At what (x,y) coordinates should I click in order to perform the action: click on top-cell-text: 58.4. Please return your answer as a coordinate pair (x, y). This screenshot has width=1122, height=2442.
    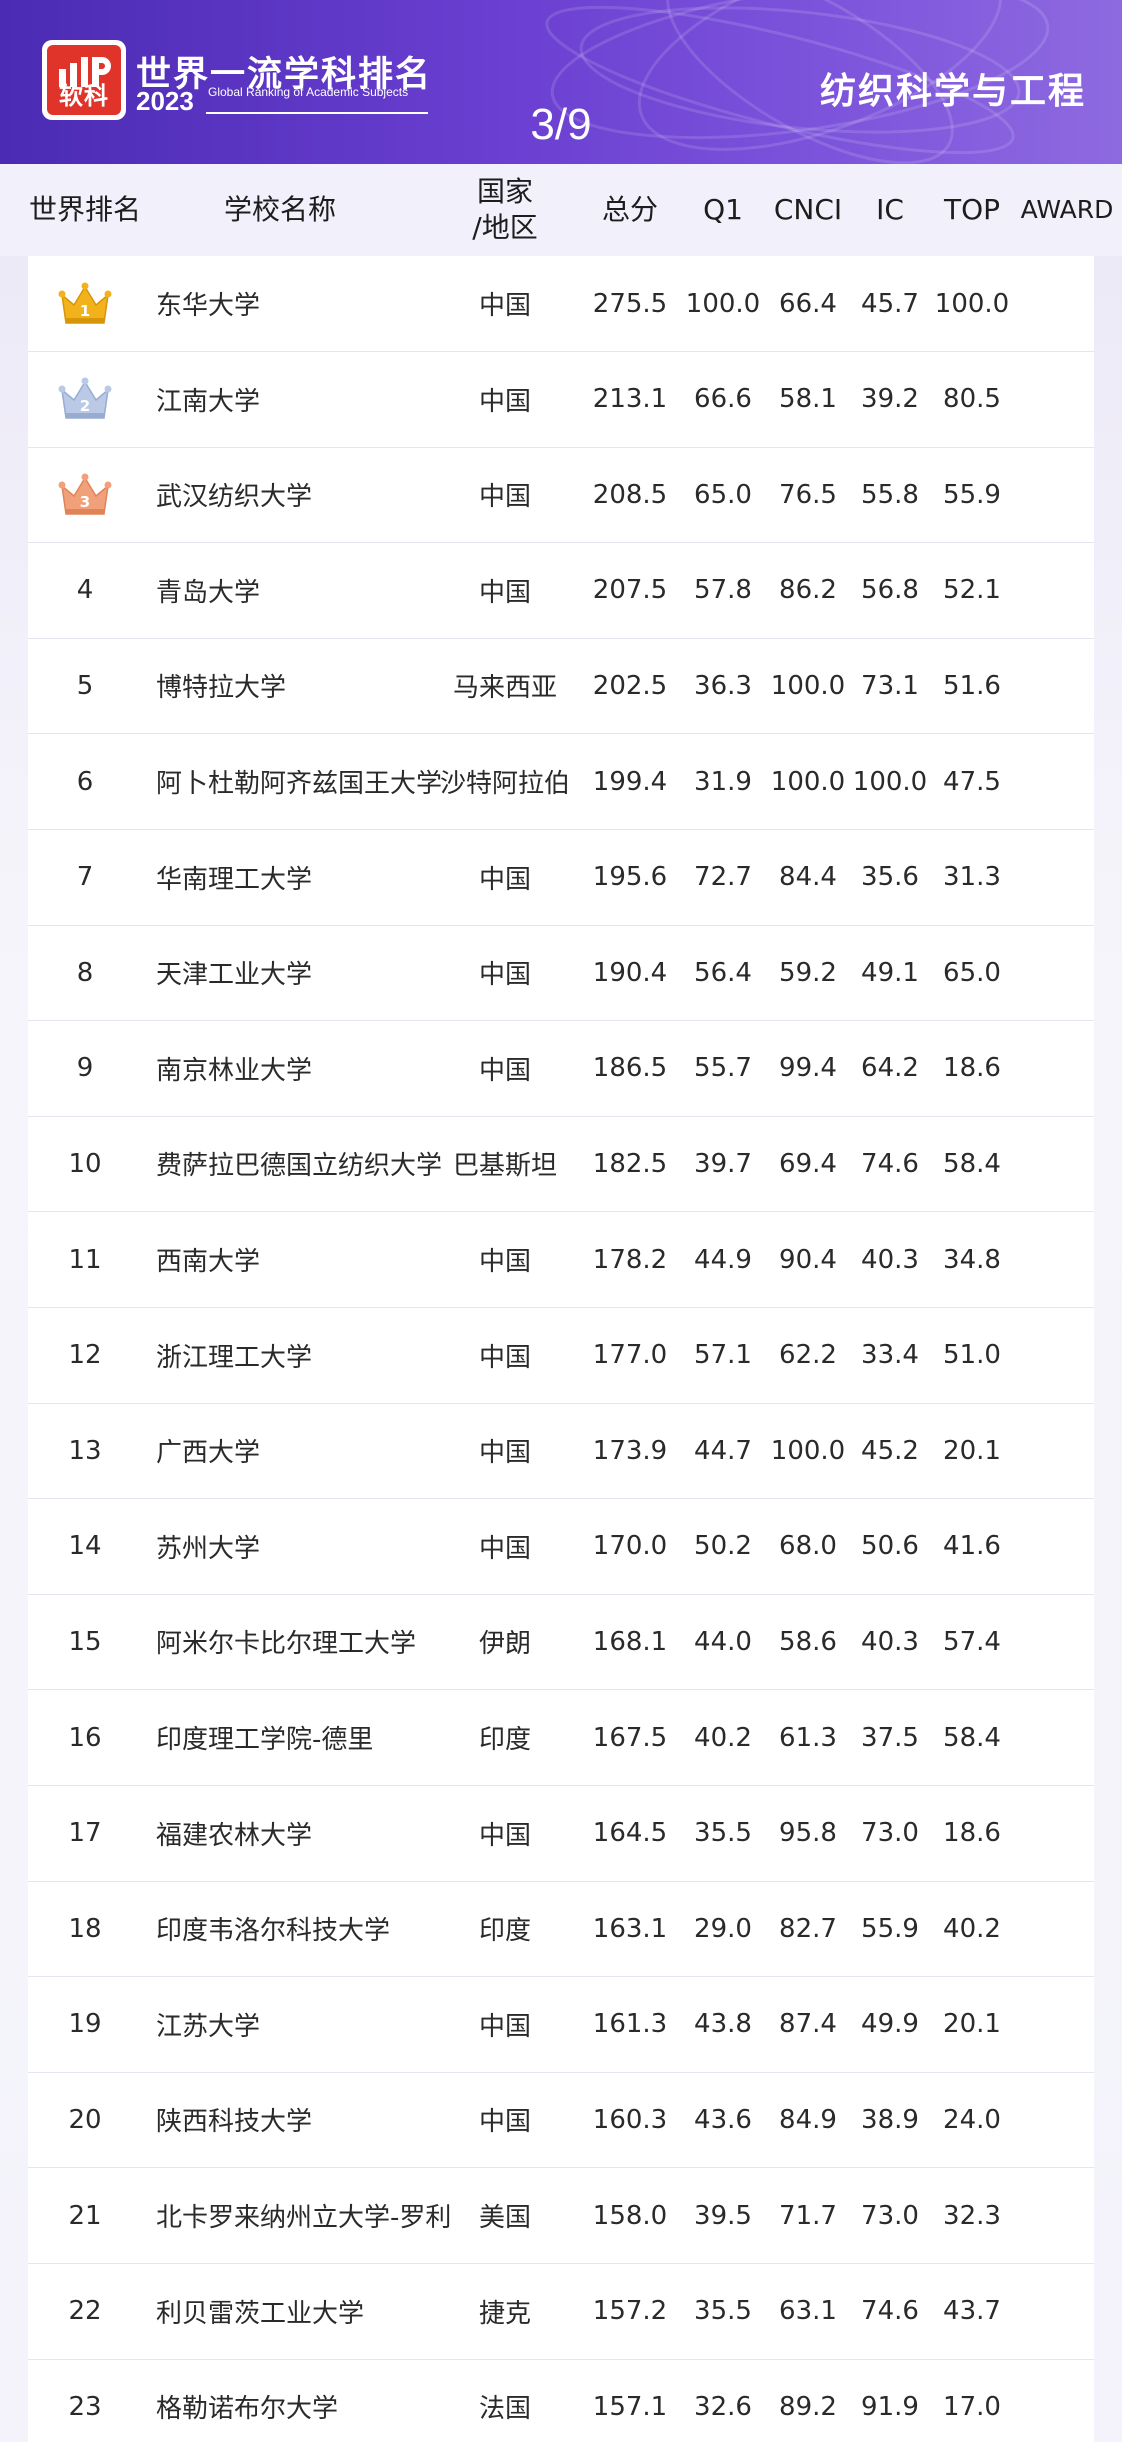
    Looking at the image, I should click on (972, 1737).